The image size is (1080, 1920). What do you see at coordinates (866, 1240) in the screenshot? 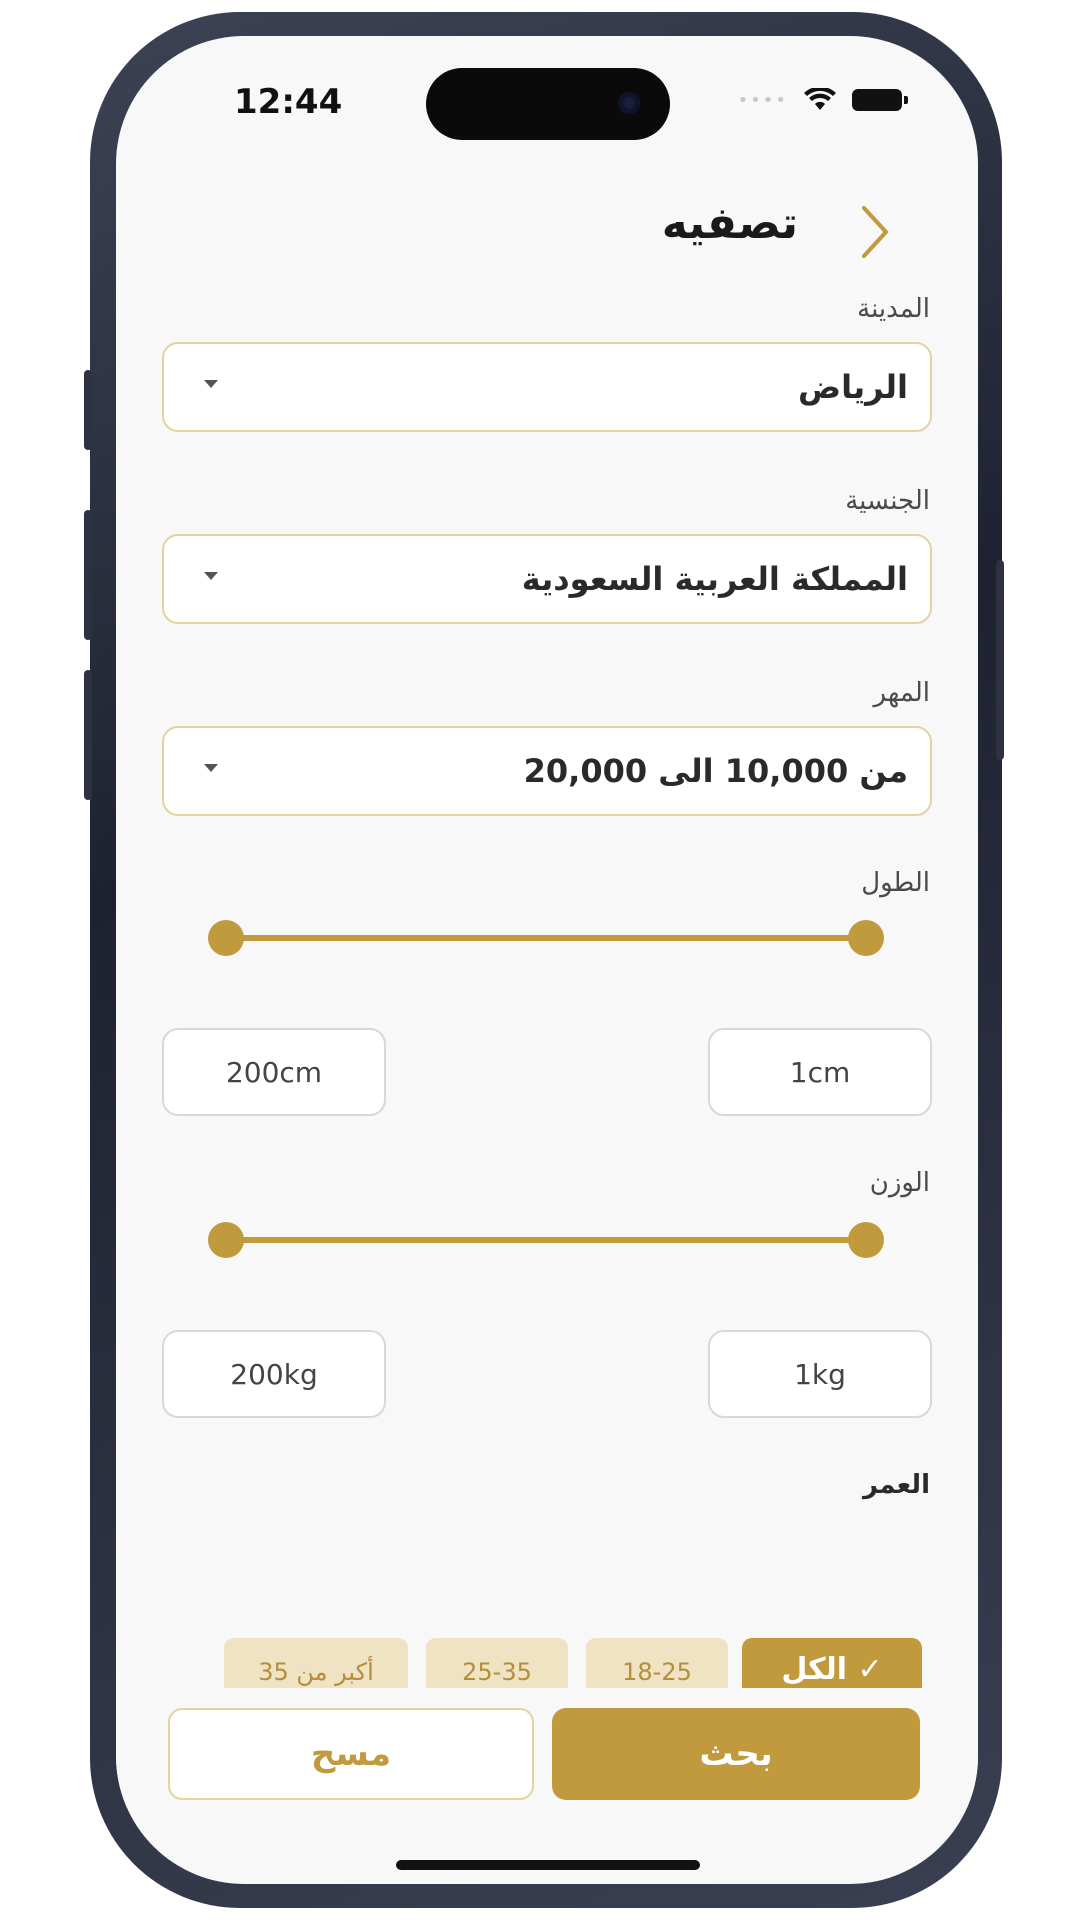
I see `weight-max-handle` at bounding box center [866, 1240].